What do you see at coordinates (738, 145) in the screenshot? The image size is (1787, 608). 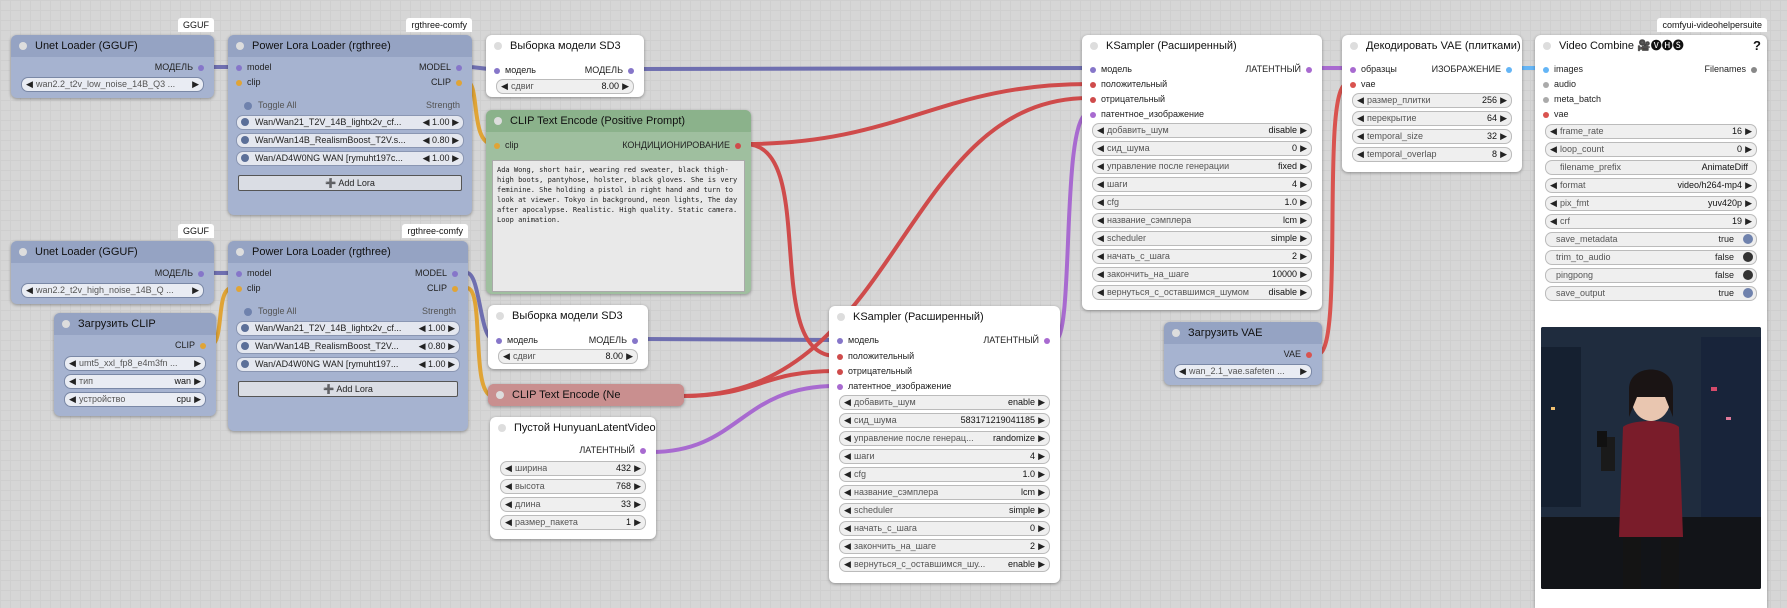 I see `output-slot-conditioning` at bounding box center [738, 145].